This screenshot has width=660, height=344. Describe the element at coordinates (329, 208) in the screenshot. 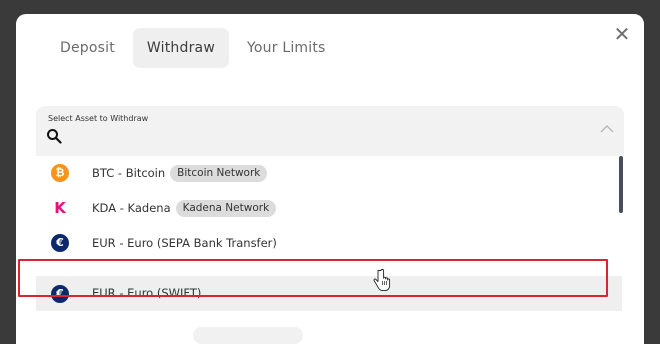

I see `asset-option-kda: K KDA - Kadena Kadena Network` at that location.